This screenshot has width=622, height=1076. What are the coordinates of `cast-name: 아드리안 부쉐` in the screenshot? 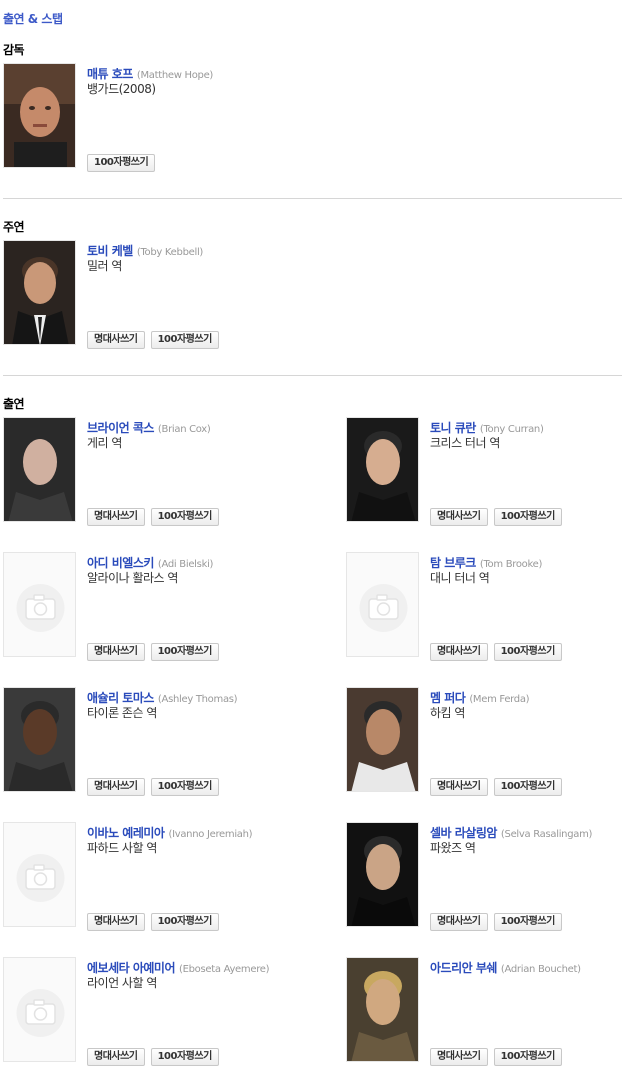 It's located at (463, 968).